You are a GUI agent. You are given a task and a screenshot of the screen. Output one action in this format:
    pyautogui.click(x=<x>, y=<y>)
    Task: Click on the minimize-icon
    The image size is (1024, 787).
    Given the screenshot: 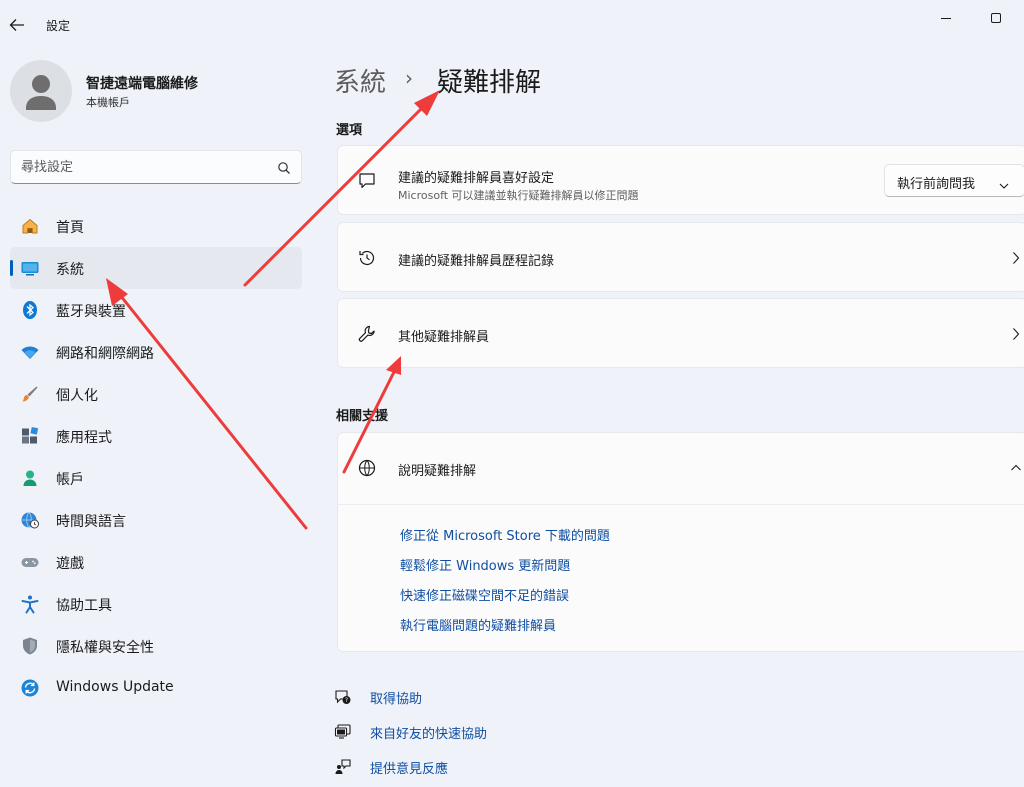 What is the action you would take?
    pyautogui.click(x=946, y=18)
    